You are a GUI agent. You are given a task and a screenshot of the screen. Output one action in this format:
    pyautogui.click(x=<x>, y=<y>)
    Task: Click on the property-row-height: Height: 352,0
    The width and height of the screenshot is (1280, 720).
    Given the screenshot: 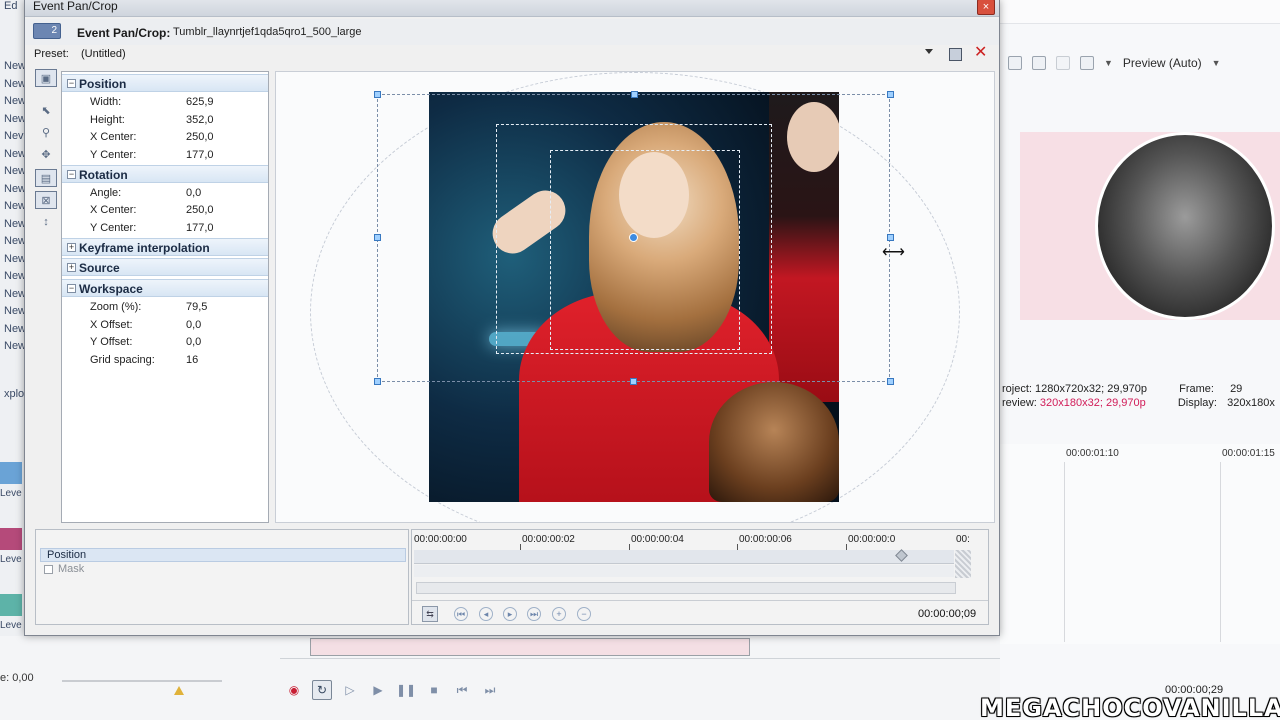 What is the action you would take?
    pyautogui.click(x=165, y=120)
    